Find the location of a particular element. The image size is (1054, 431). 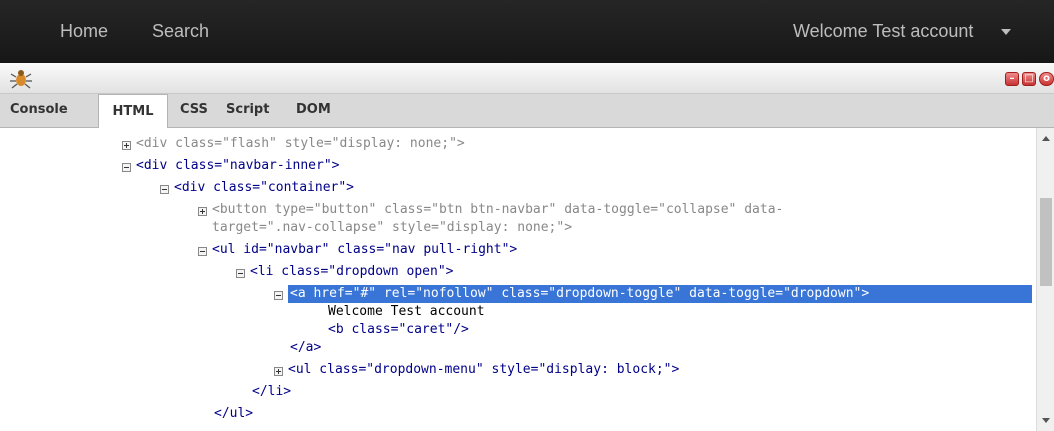

tree-line: <div class="container"> is located at coordinates (264, 188).